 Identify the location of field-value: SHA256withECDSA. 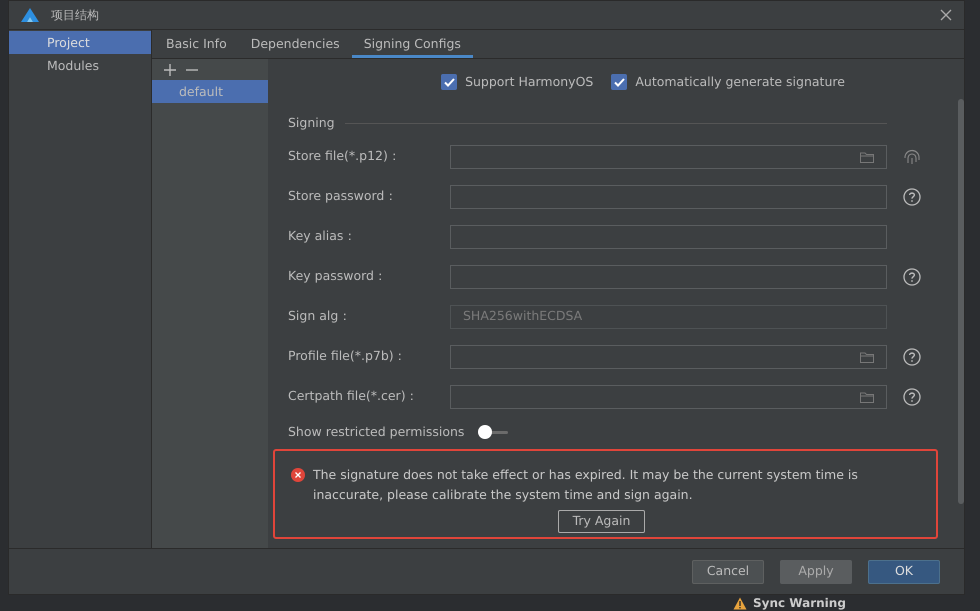
(523, 316).